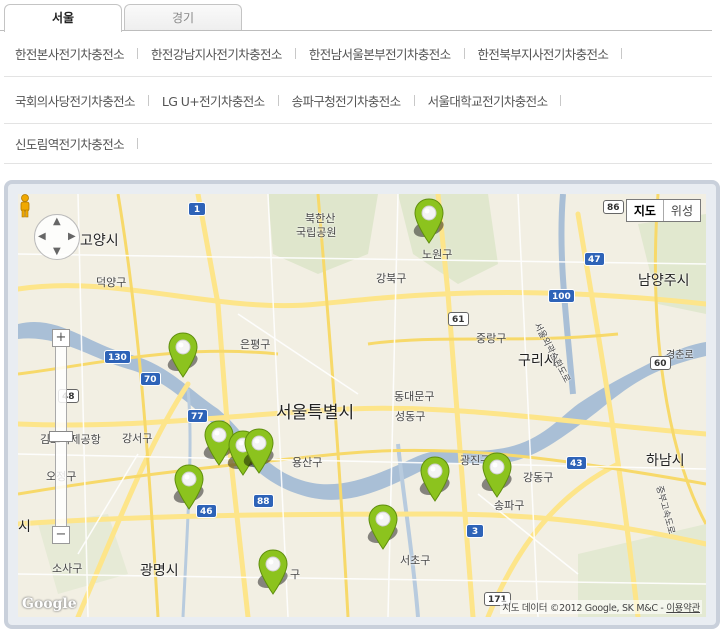 This screenshot has height=629, width=720. What do you see at coordinates (315, 413) in the screenshot?
I see `label-seoul: 서울특별시` at bounding box center [315, 413].